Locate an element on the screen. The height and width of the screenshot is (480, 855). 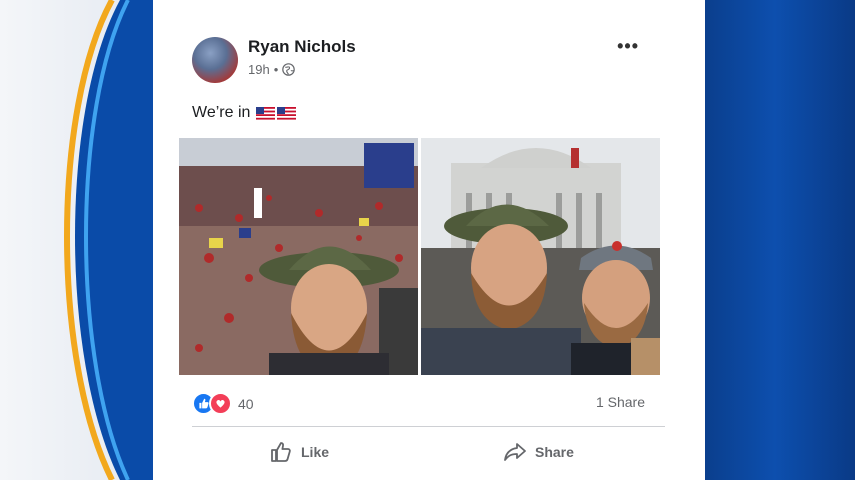
flags-emoji-group is located at coordinates (276, 113).